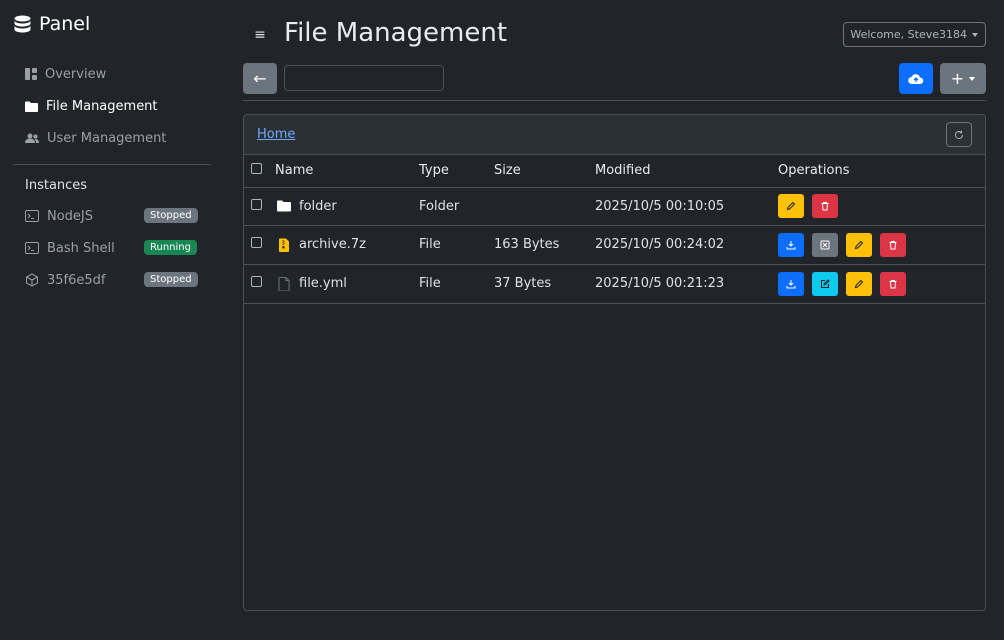  I want to click on column-header-modified: Modified, so click(623, 171).